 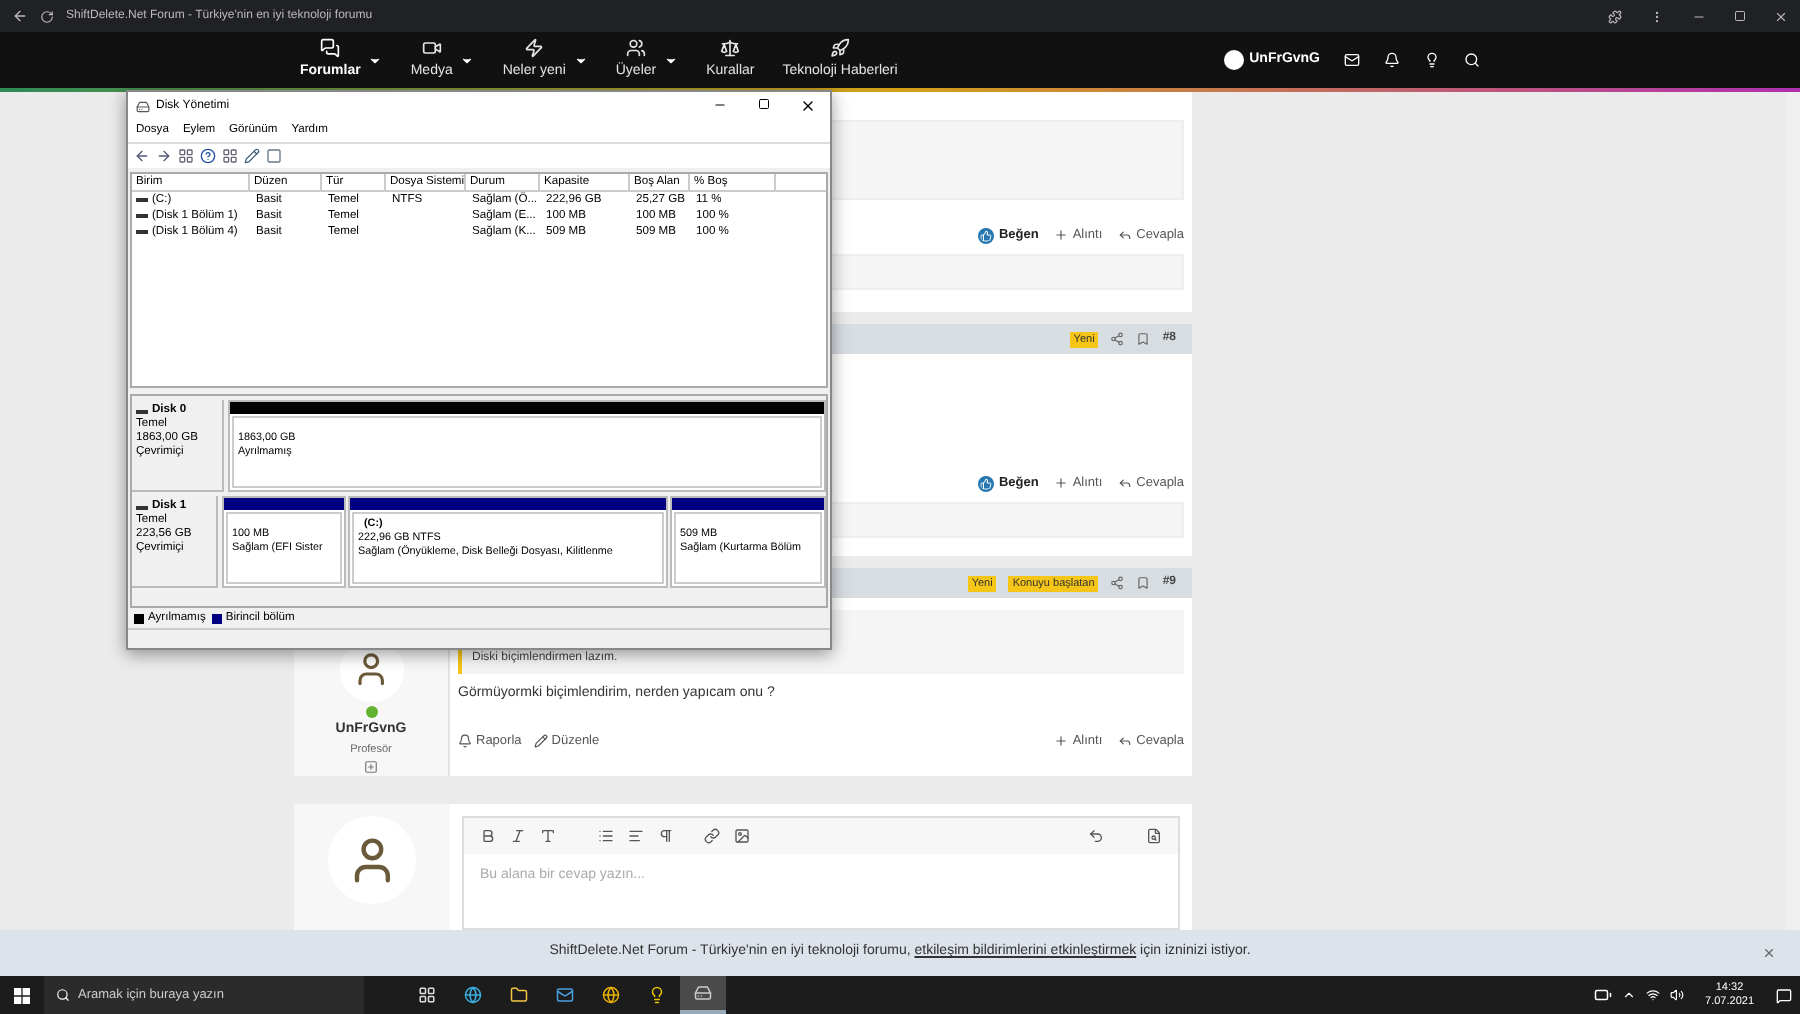 What do you see at coordinates (1628, 995) in the screenshot?
I see `chevron-up-icon` at bounding box center [1628, 995].